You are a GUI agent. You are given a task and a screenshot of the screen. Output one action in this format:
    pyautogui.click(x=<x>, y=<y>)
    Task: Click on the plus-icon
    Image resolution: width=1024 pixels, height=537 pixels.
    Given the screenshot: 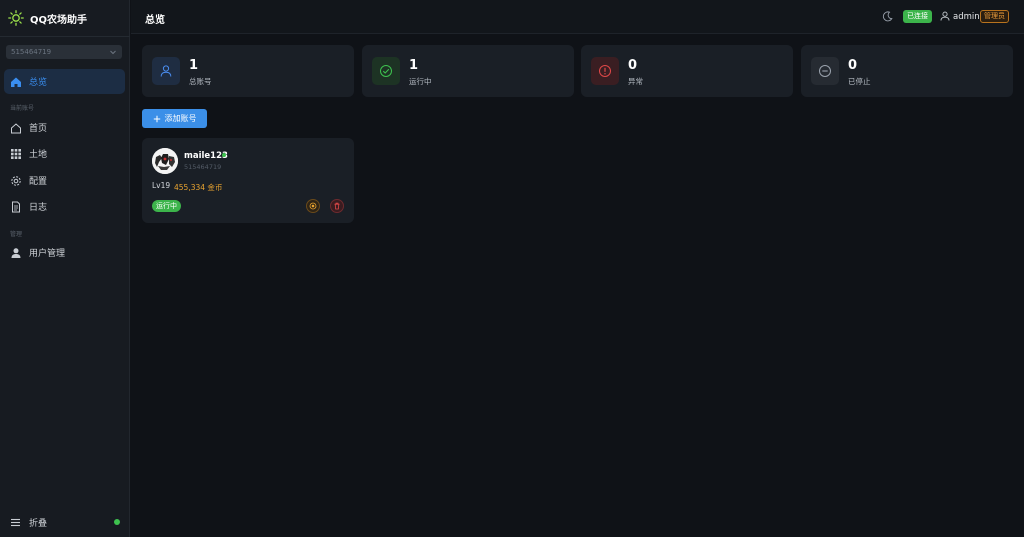 What is the action you would take?
    pyautogui.click(x=156, y=118)
    